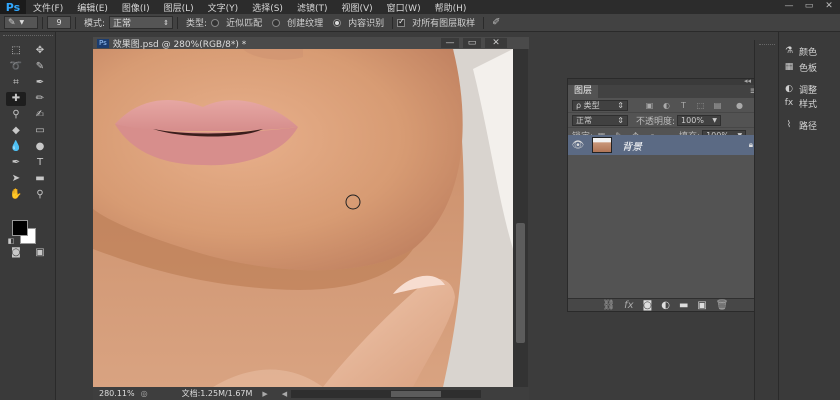 This screenshot has height=400, width=840. What do you see at coordinates (789, 6) in the screenshot?
I see `app-minimize-button: —` at bounding box center [789, 6].